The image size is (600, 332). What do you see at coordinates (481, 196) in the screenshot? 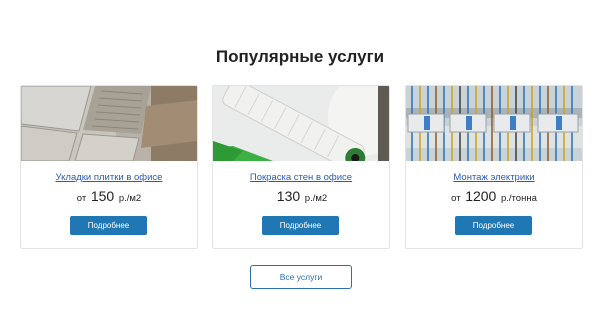
I see `price-value: 1200` at bounding box center [481, 196].